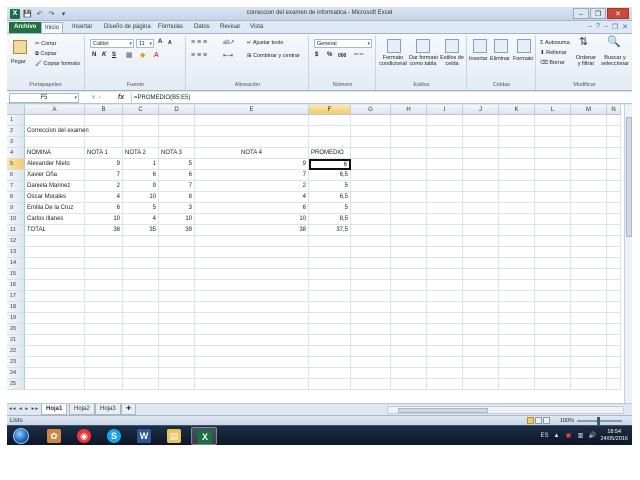 This screenshot has width=640, height=480. Describe the element at coordinates (501, 46) in the screenshot. I see `delete-cells-icon` at that location.